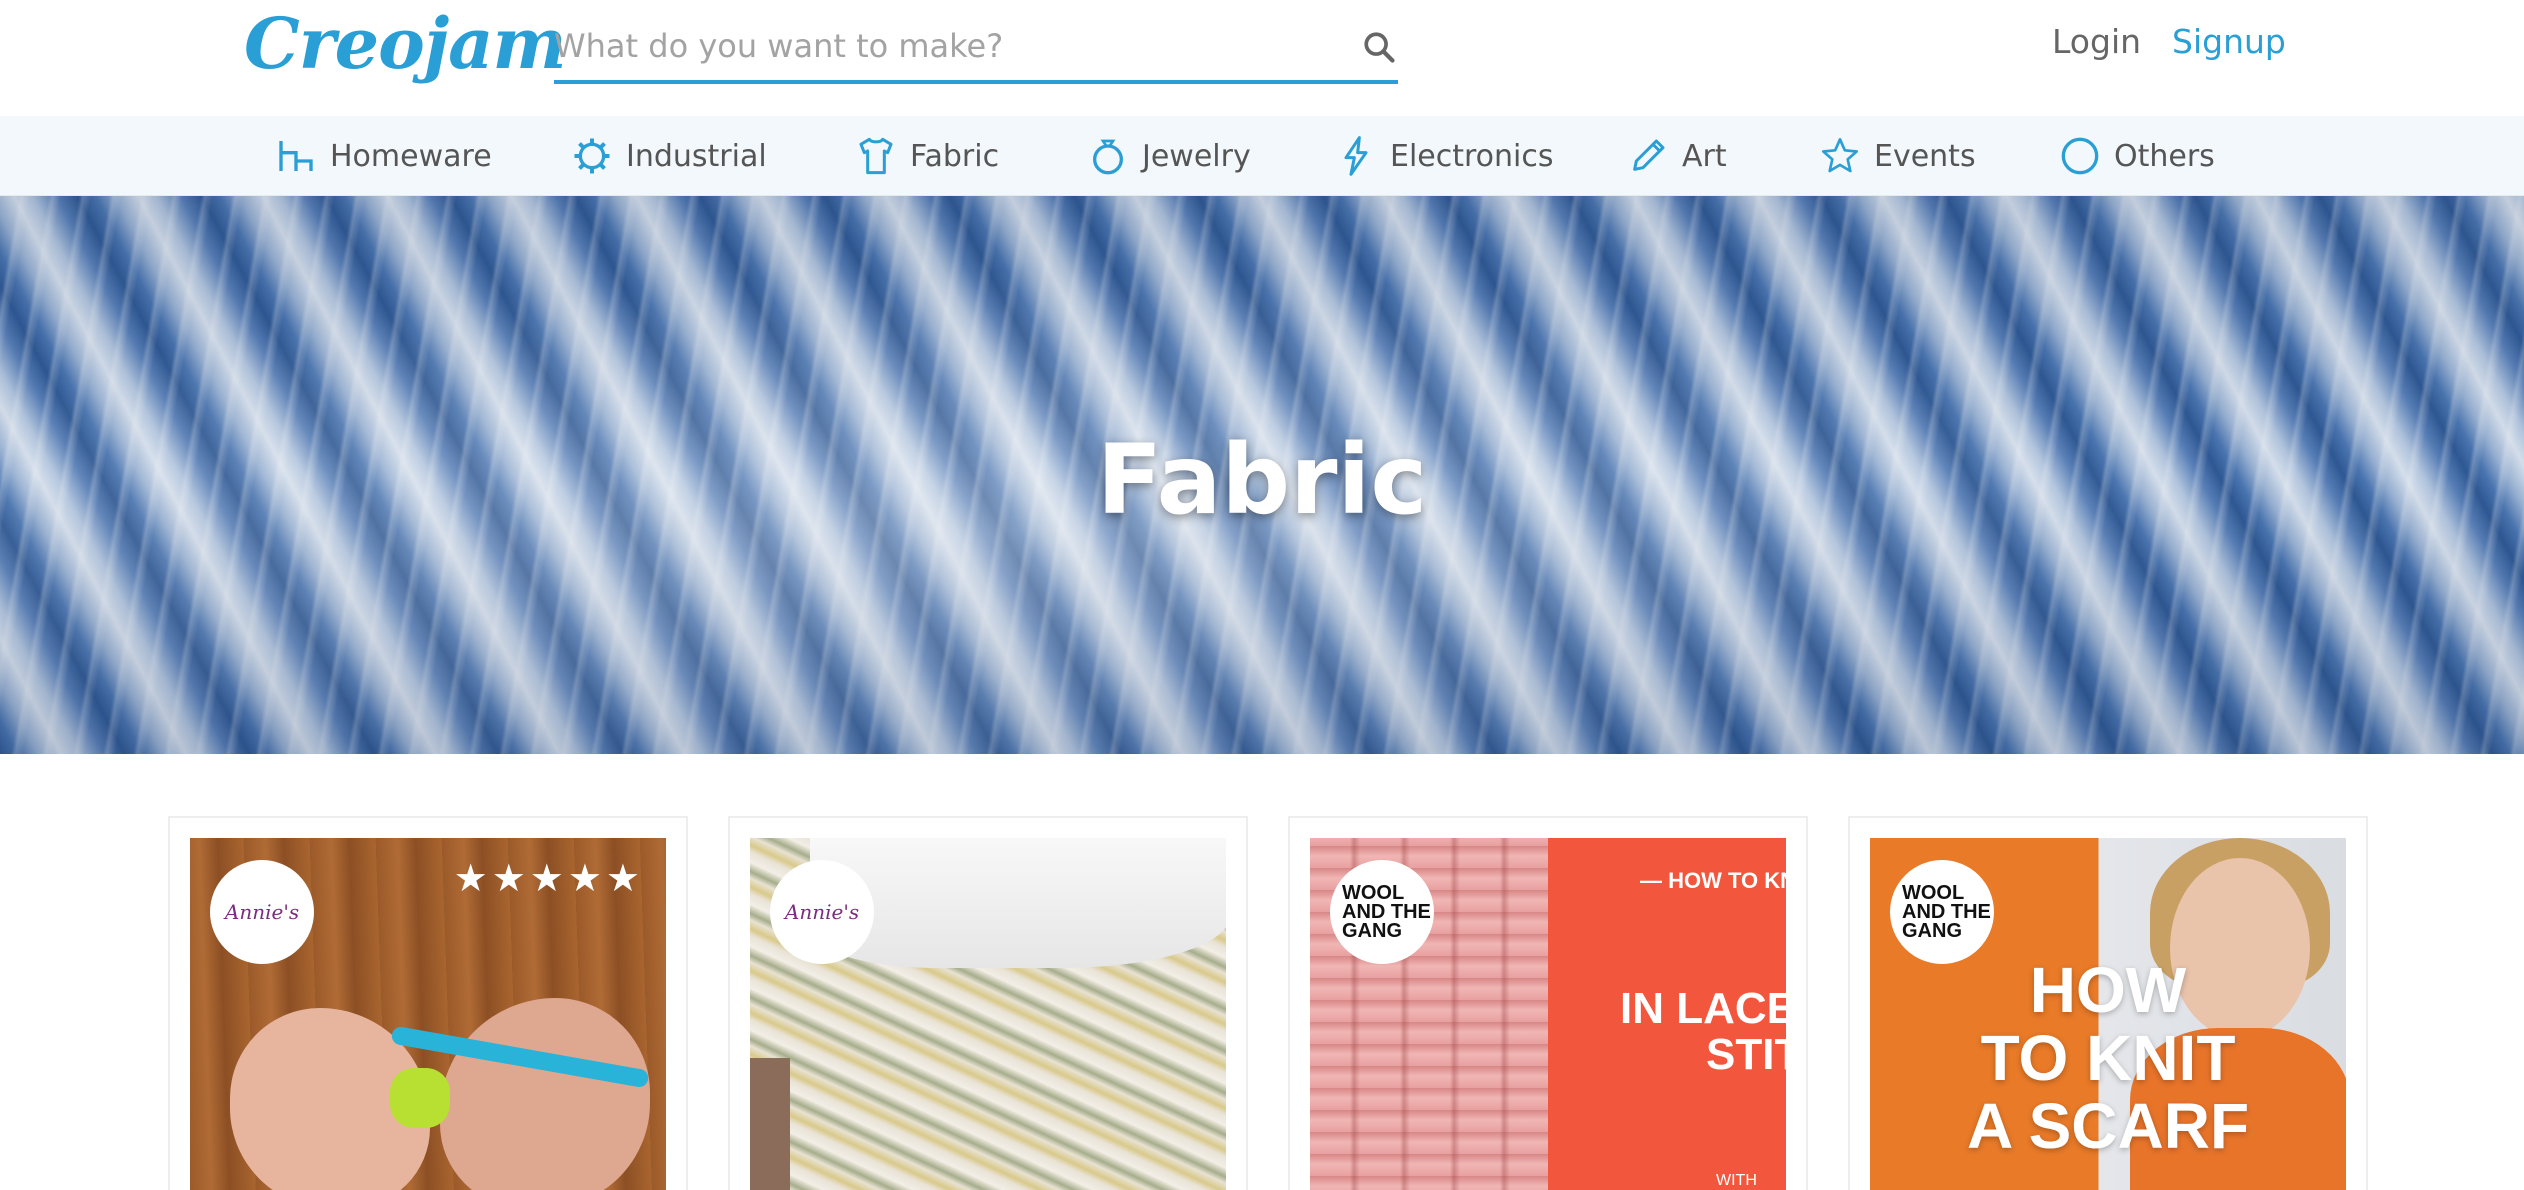 Image resolution: width=2524 pixels, height=1190 pixels. I want to click on pencil-icon, so click(1649, 155).